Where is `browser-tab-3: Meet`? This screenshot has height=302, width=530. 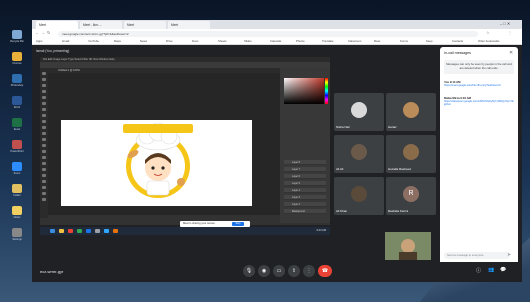 browser-tab-3: Meet is located at coordinates (145, 25).